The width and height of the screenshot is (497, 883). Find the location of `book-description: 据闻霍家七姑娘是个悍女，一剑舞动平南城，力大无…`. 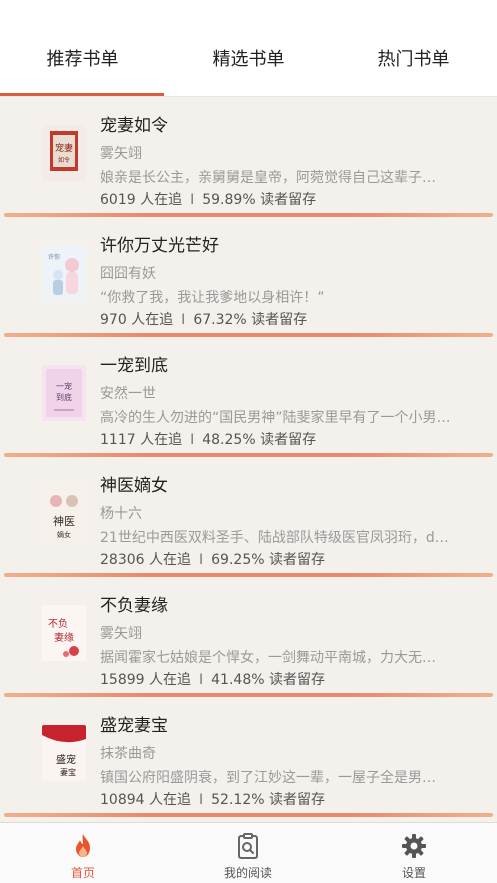

book-description: 据闻霍家七姑娘是个悍女，一剑舞动平南城，力大无… is located at coordinates (268, 658).